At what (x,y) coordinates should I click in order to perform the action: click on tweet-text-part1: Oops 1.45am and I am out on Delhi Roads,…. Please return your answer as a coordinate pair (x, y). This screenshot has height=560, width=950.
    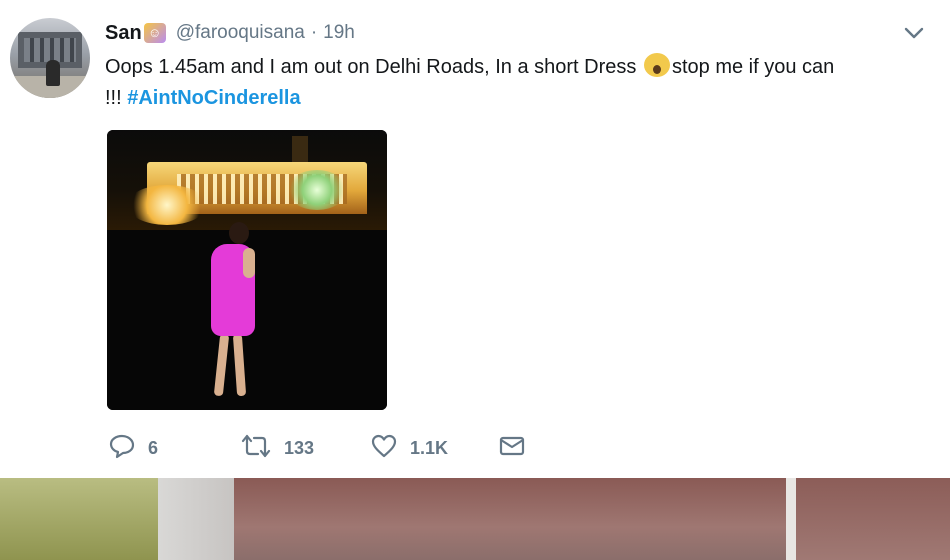
    Looking at the image, I should click on (373, 67).